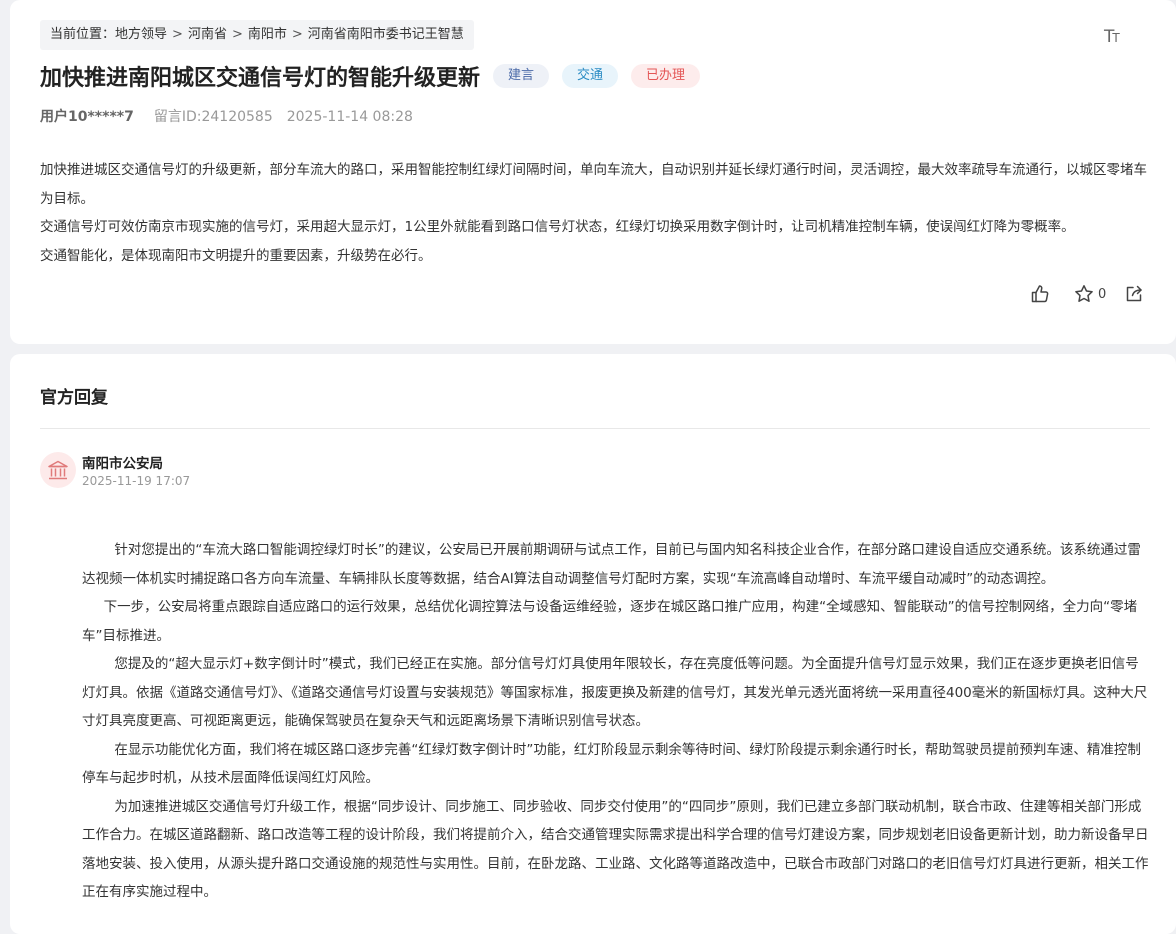 The image size is (1176, 934). Describe the element at coordinates (236, 255) in the screenshot. I see `message-paragraph: 交通智能化，是体现南阳市文明提升的重要因素，升级势在必行。` at that location.